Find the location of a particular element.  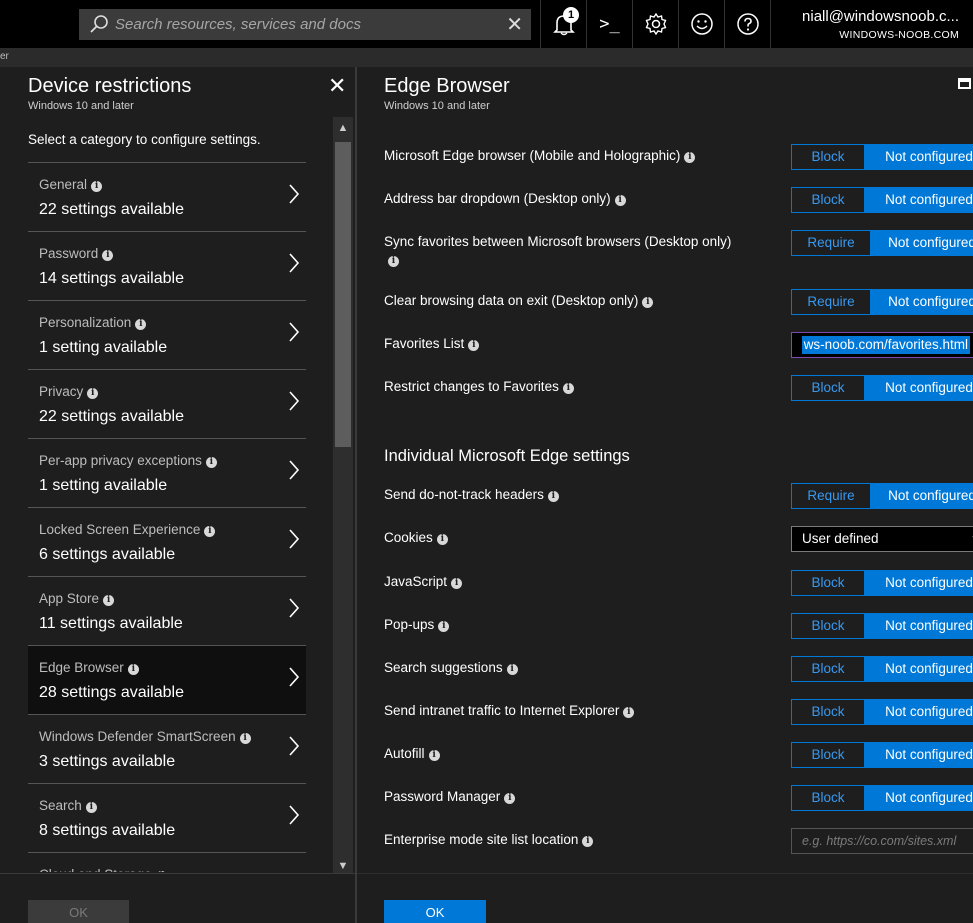

cookies-dropdown: User defined is located at coordinates (882, 539).